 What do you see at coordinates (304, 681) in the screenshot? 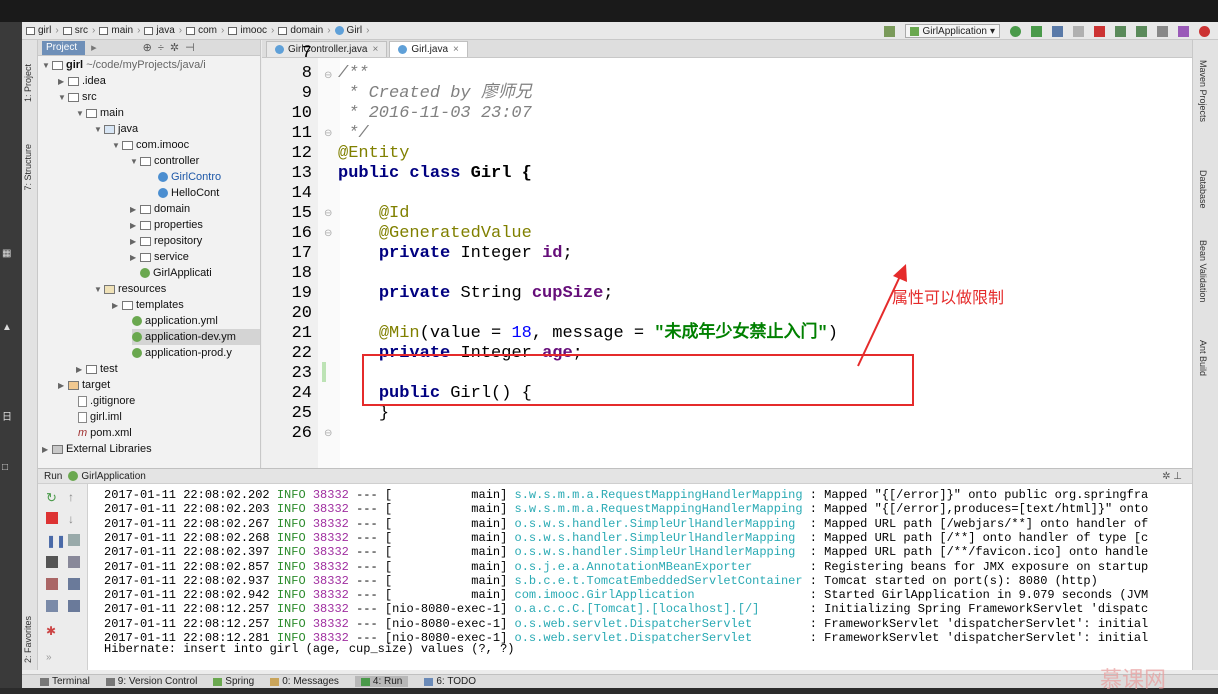
I see `tab-messages: 0: Messages` at bounding box center [304, 681].